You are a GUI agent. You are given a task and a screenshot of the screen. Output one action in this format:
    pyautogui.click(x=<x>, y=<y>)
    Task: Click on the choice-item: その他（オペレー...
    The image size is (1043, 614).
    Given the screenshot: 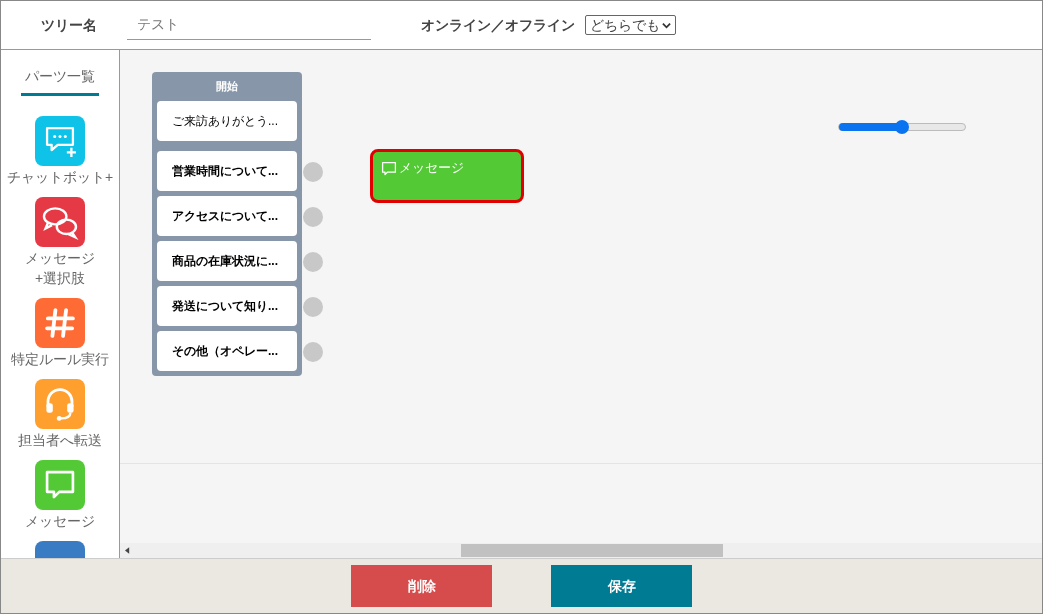 What is the action you would take?
    pyautogui.click(x=227, y=350)
    